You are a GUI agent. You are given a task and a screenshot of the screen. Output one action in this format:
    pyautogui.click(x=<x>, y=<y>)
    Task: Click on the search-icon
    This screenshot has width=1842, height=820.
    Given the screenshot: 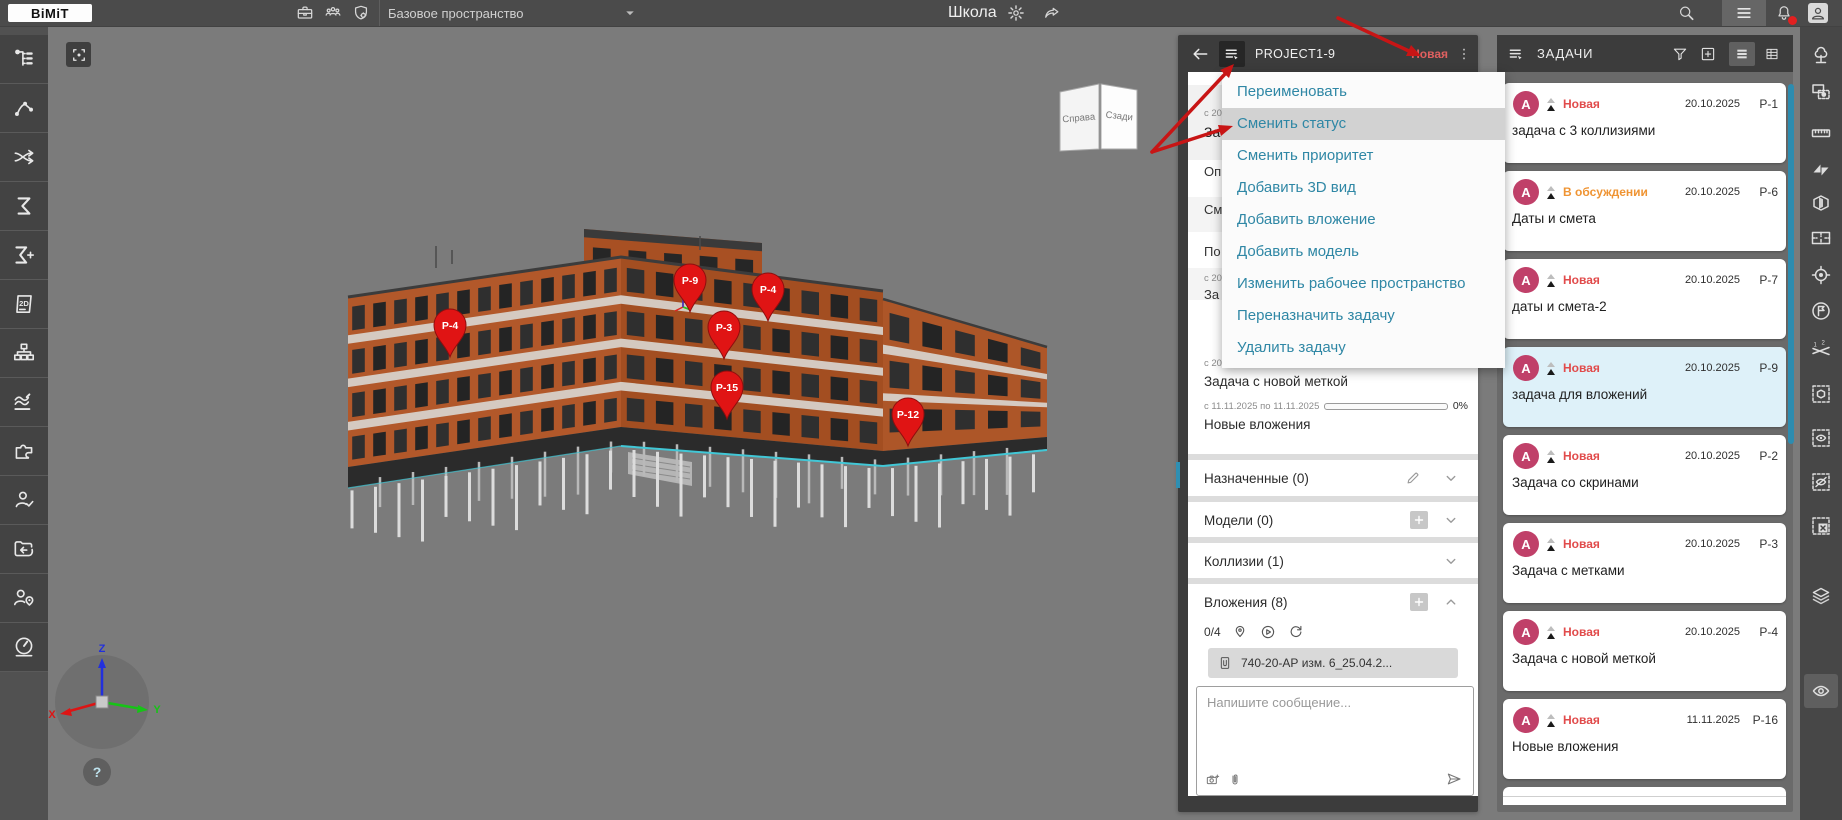 What is the action you would take?
    pyautogui.click(x=1686, y=13)
    